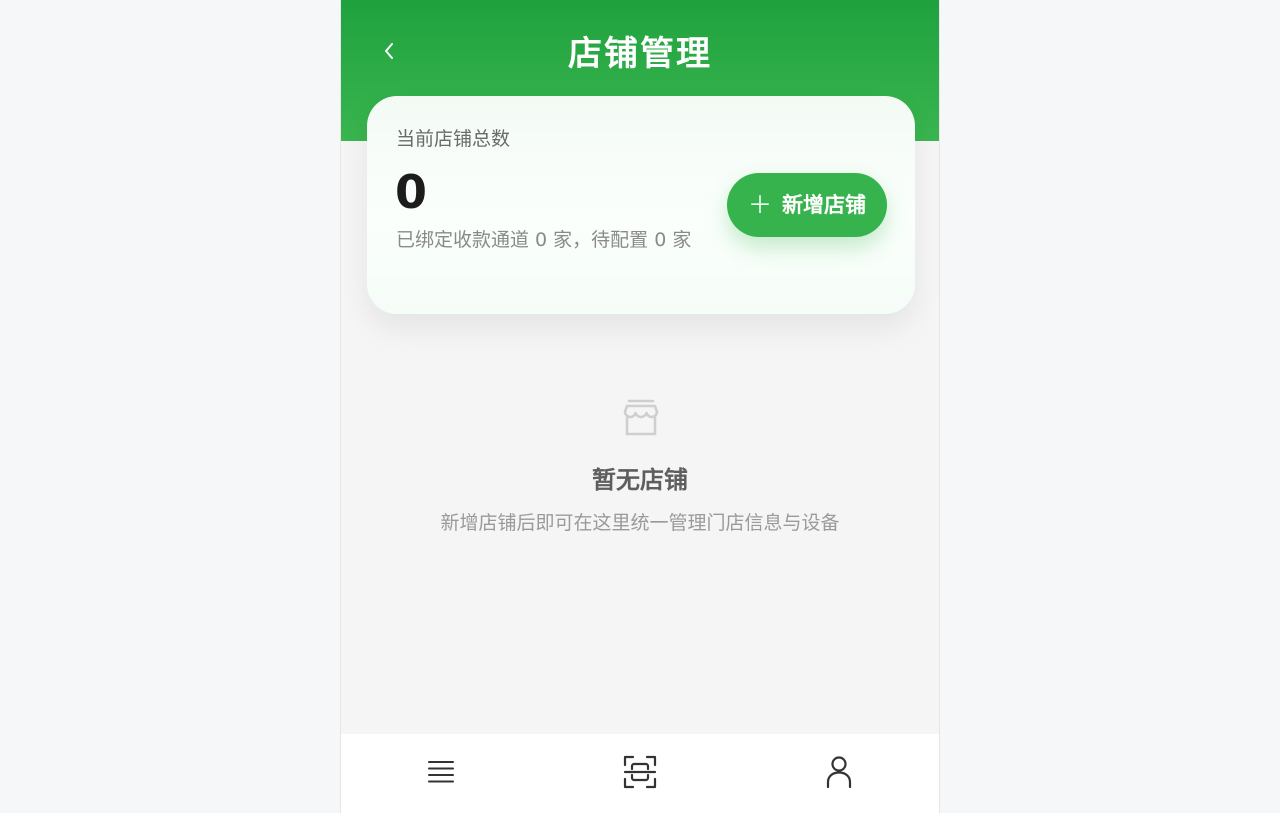 The height and width of the screenshot is (813, 1280). I want to click on user-icon, so click(839, 774).